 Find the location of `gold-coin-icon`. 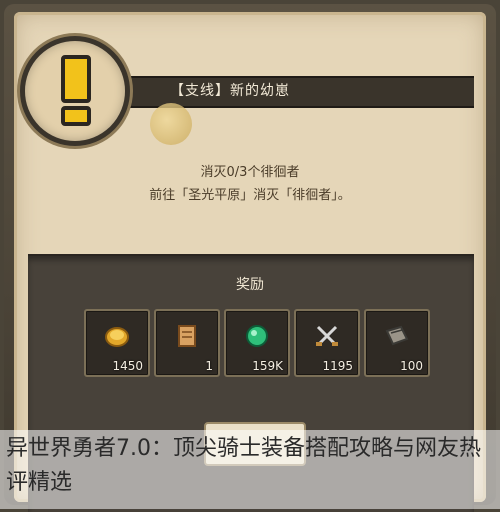

gold-coin-icon is located at coordinates (117, 337).